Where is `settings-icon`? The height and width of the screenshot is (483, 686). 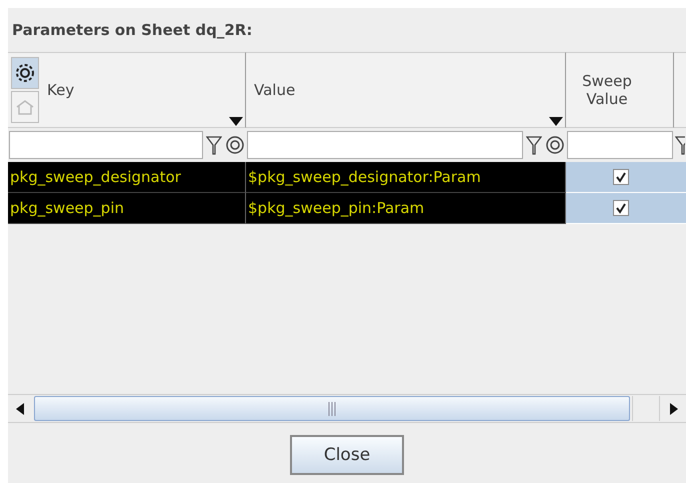
settings-icon is located at coordinates (25, 73).